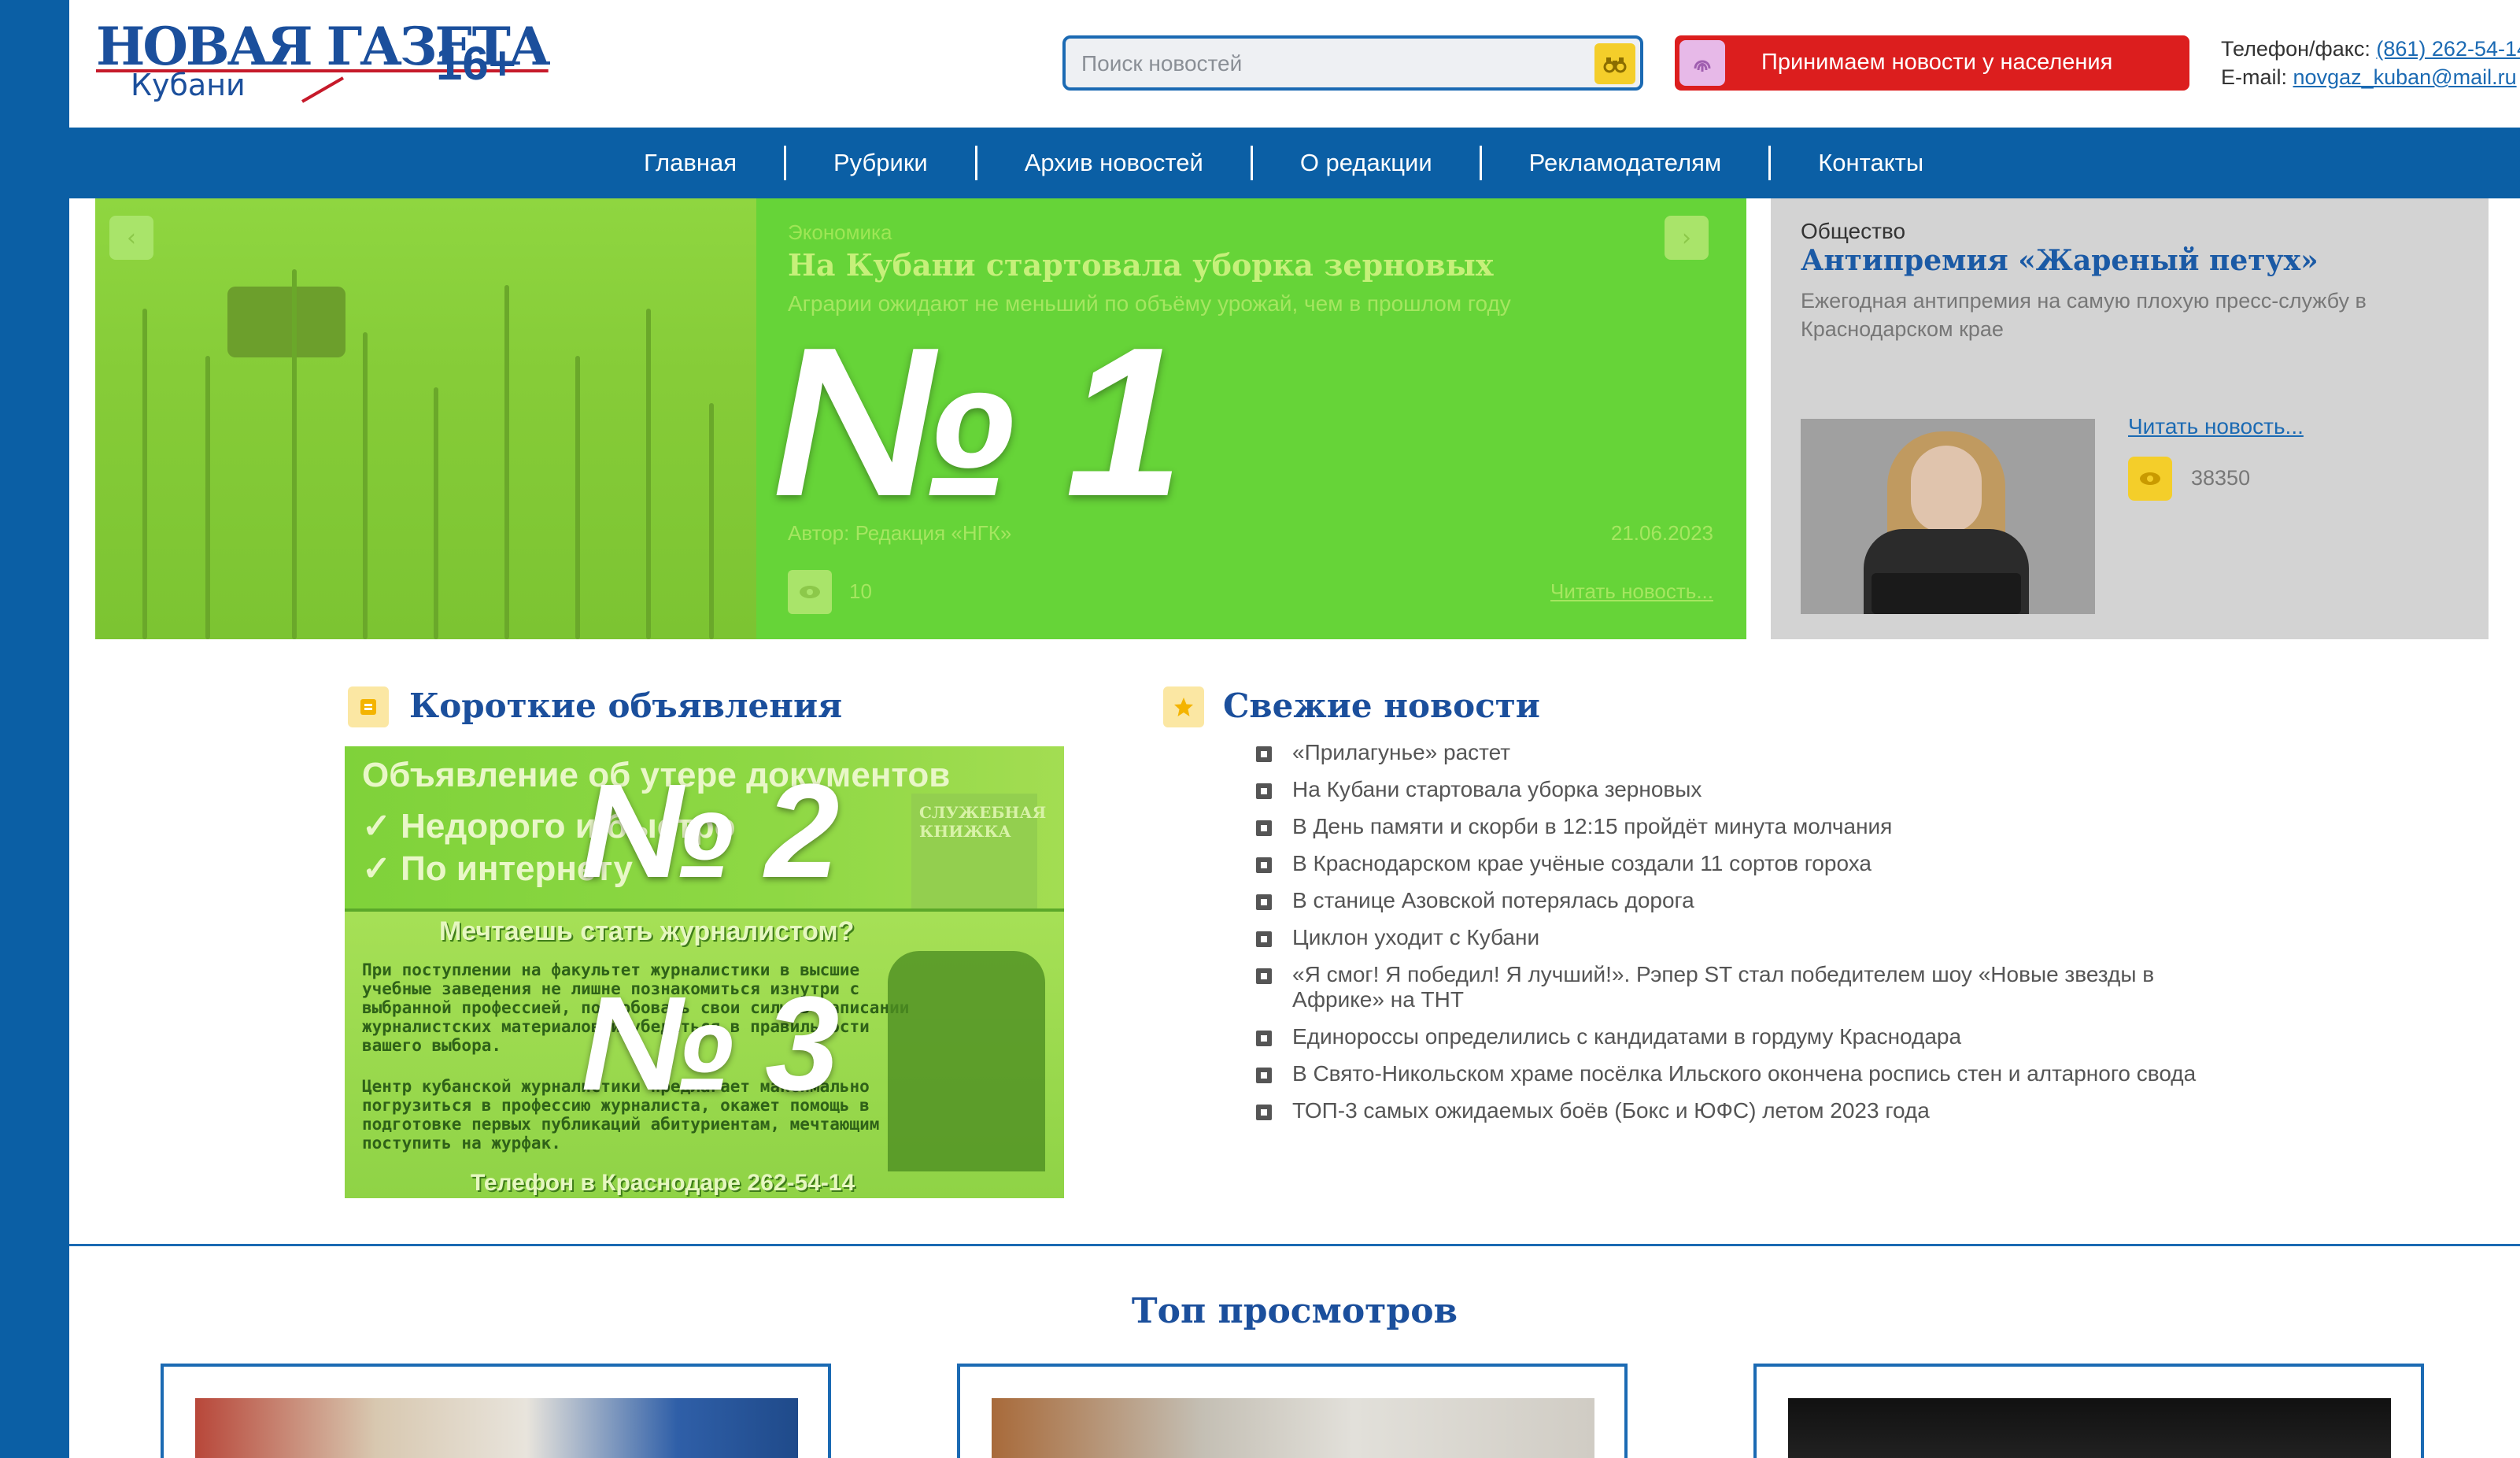 The width and height of the screenshot is (2520, 1458). Describe the element at coordinates (2405, 77) in the screenshot. I see `email-link: novgaz_kuban@mail.ru` at that location.